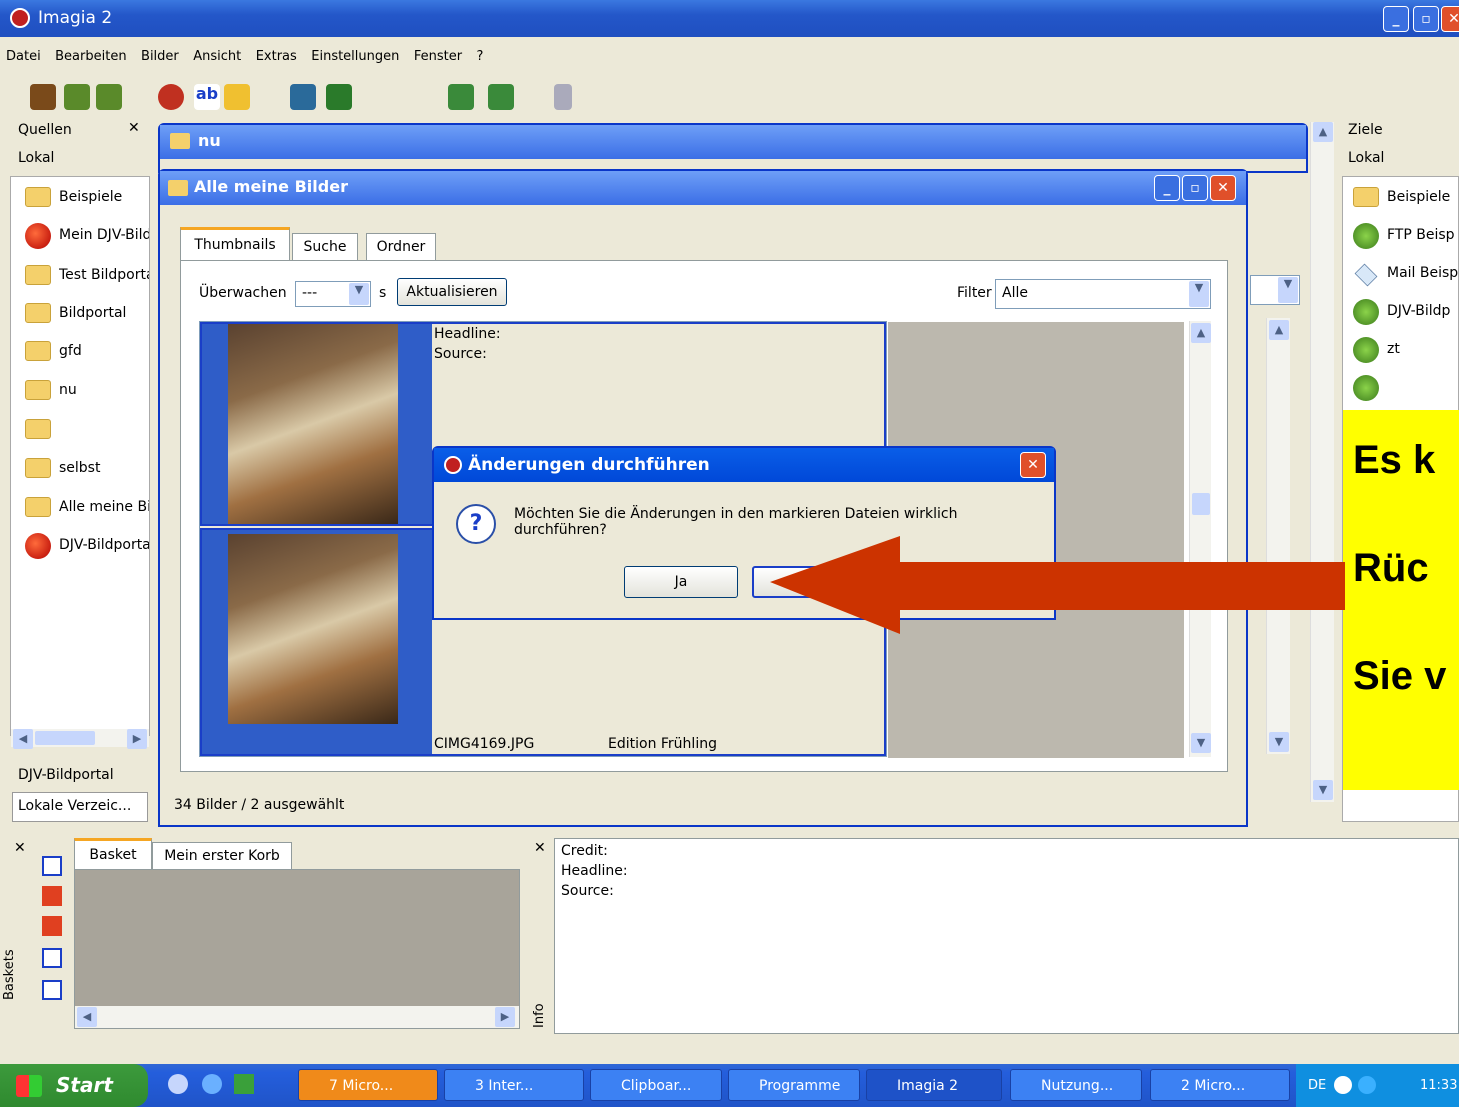 The image size is (1459, 1107). What do you see at coordinates (1317, 1085) in the screenshot?
I see `language-indicator: DE` at bounding box center [1317, 1085].